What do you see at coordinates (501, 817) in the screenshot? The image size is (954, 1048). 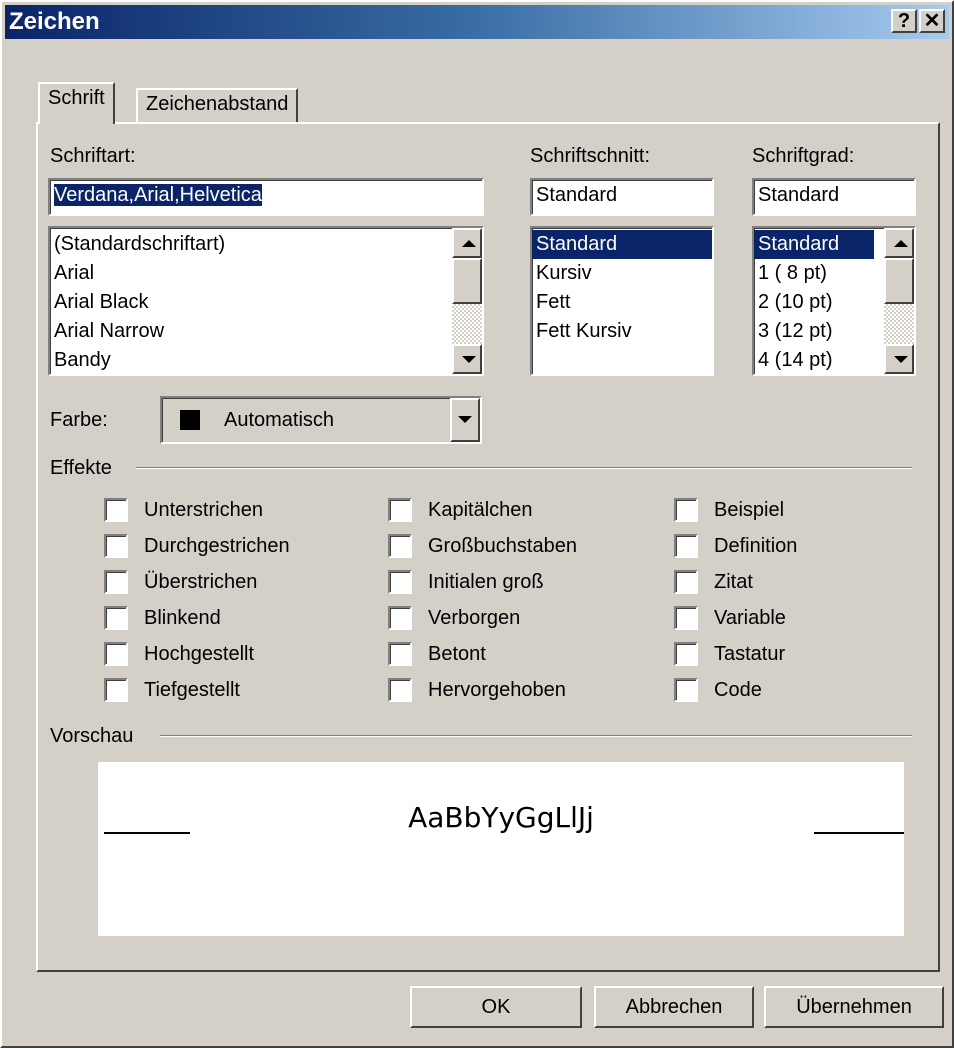 I see `preview-sample: AaBbYyGgLlJj` at bounding box center [501, 817].